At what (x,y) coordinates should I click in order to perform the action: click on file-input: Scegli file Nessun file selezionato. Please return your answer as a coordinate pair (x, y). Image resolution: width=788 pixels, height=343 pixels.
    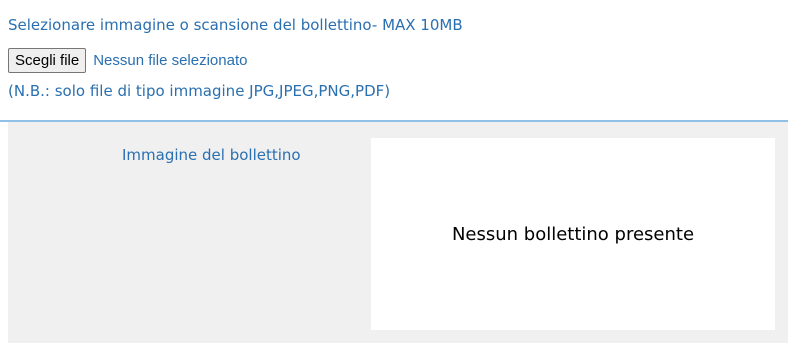
    Looking at the image, I should click on (127, 60).